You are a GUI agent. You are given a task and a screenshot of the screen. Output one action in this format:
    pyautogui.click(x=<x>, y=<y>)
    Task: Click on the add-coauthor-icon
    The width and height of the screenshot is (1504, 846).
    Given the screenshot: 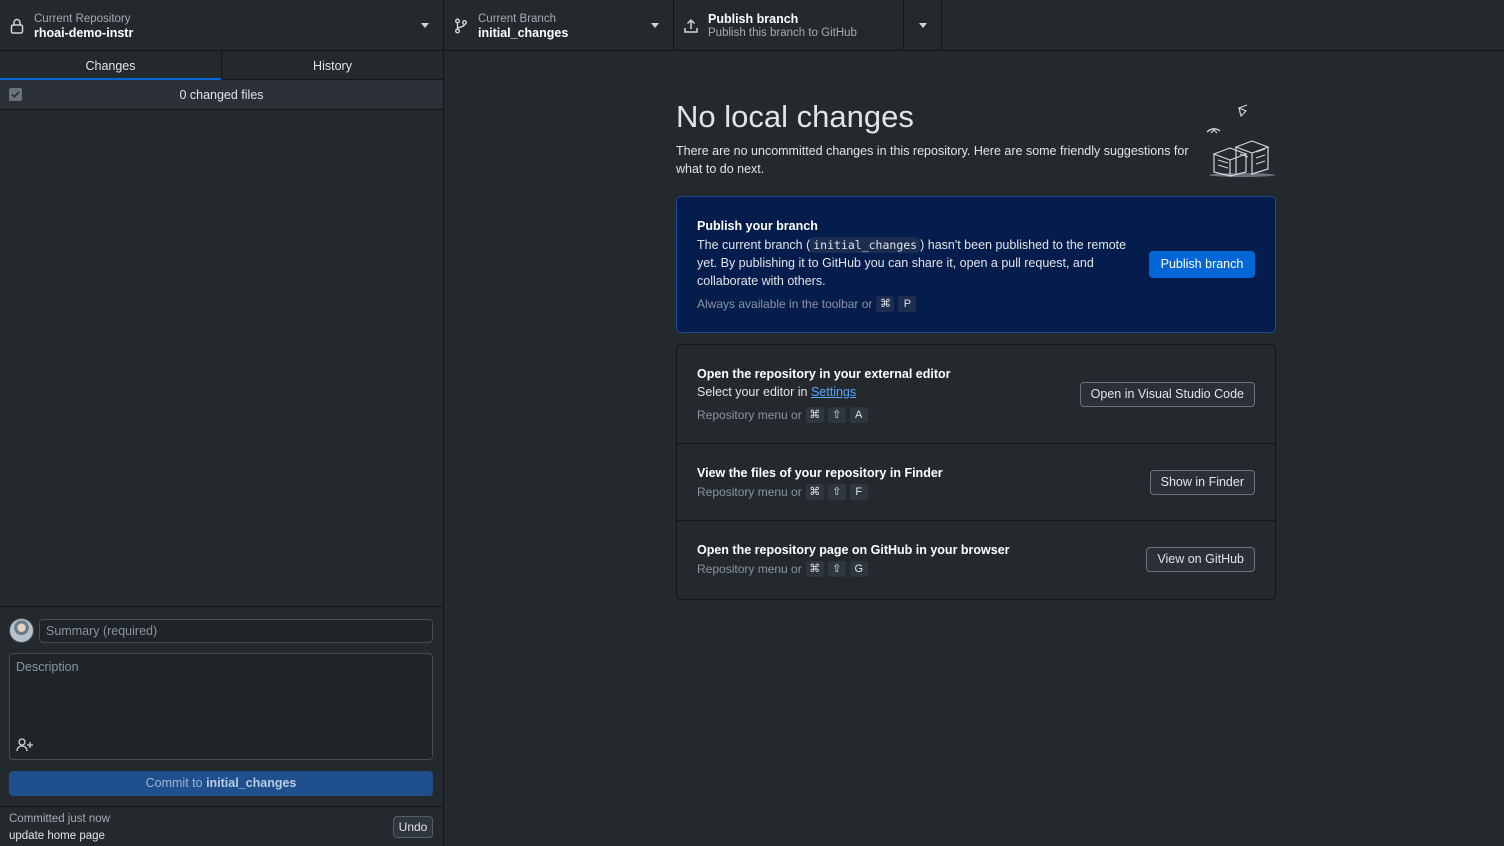 What is the action you would take?
    pyautogui.click(x=25, y=746)
    